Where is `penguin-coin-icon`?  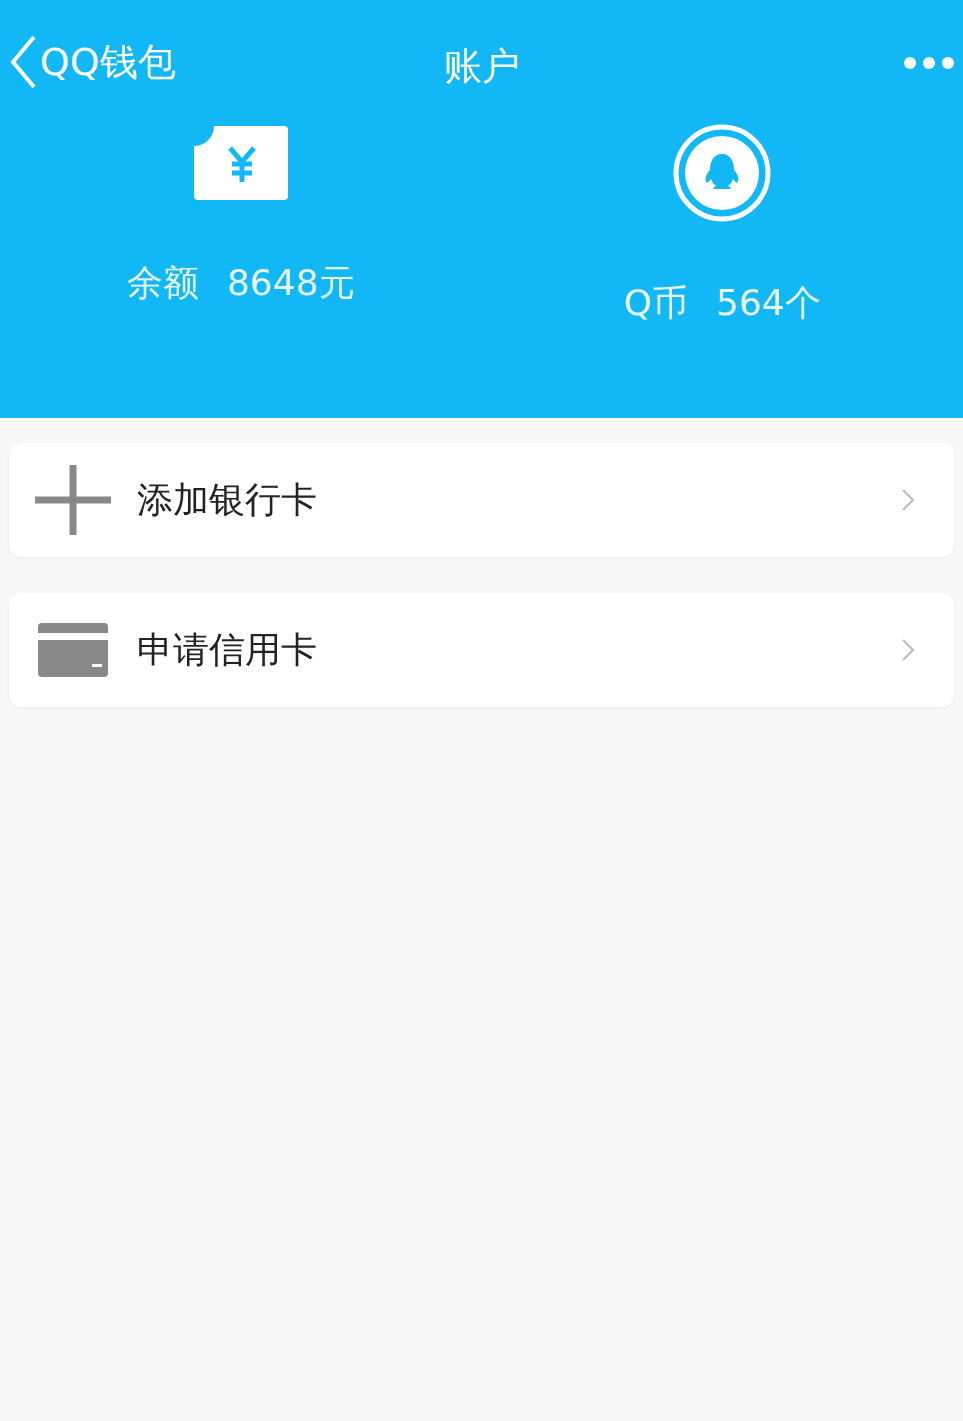
penguin-coin-icon is located at coordinates (722, 173).